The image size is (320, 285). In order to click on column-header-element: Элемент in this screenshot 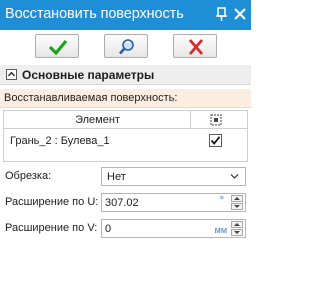, I will do `click(97, 120)`.